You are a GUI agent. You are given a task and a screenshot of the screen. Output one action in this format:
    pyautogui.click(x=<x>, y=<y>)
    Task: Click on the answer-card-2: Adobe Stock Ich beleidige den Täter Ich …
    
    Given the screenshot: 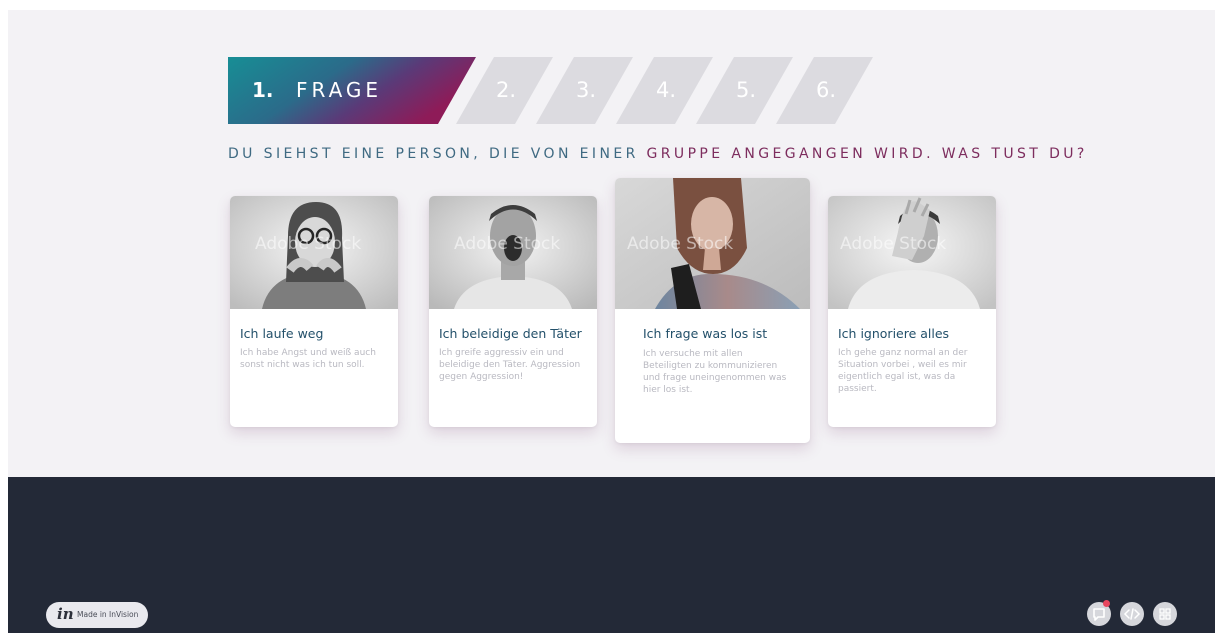 What is the action you would take?
    pyautogui.click(x=513, y=311)
    